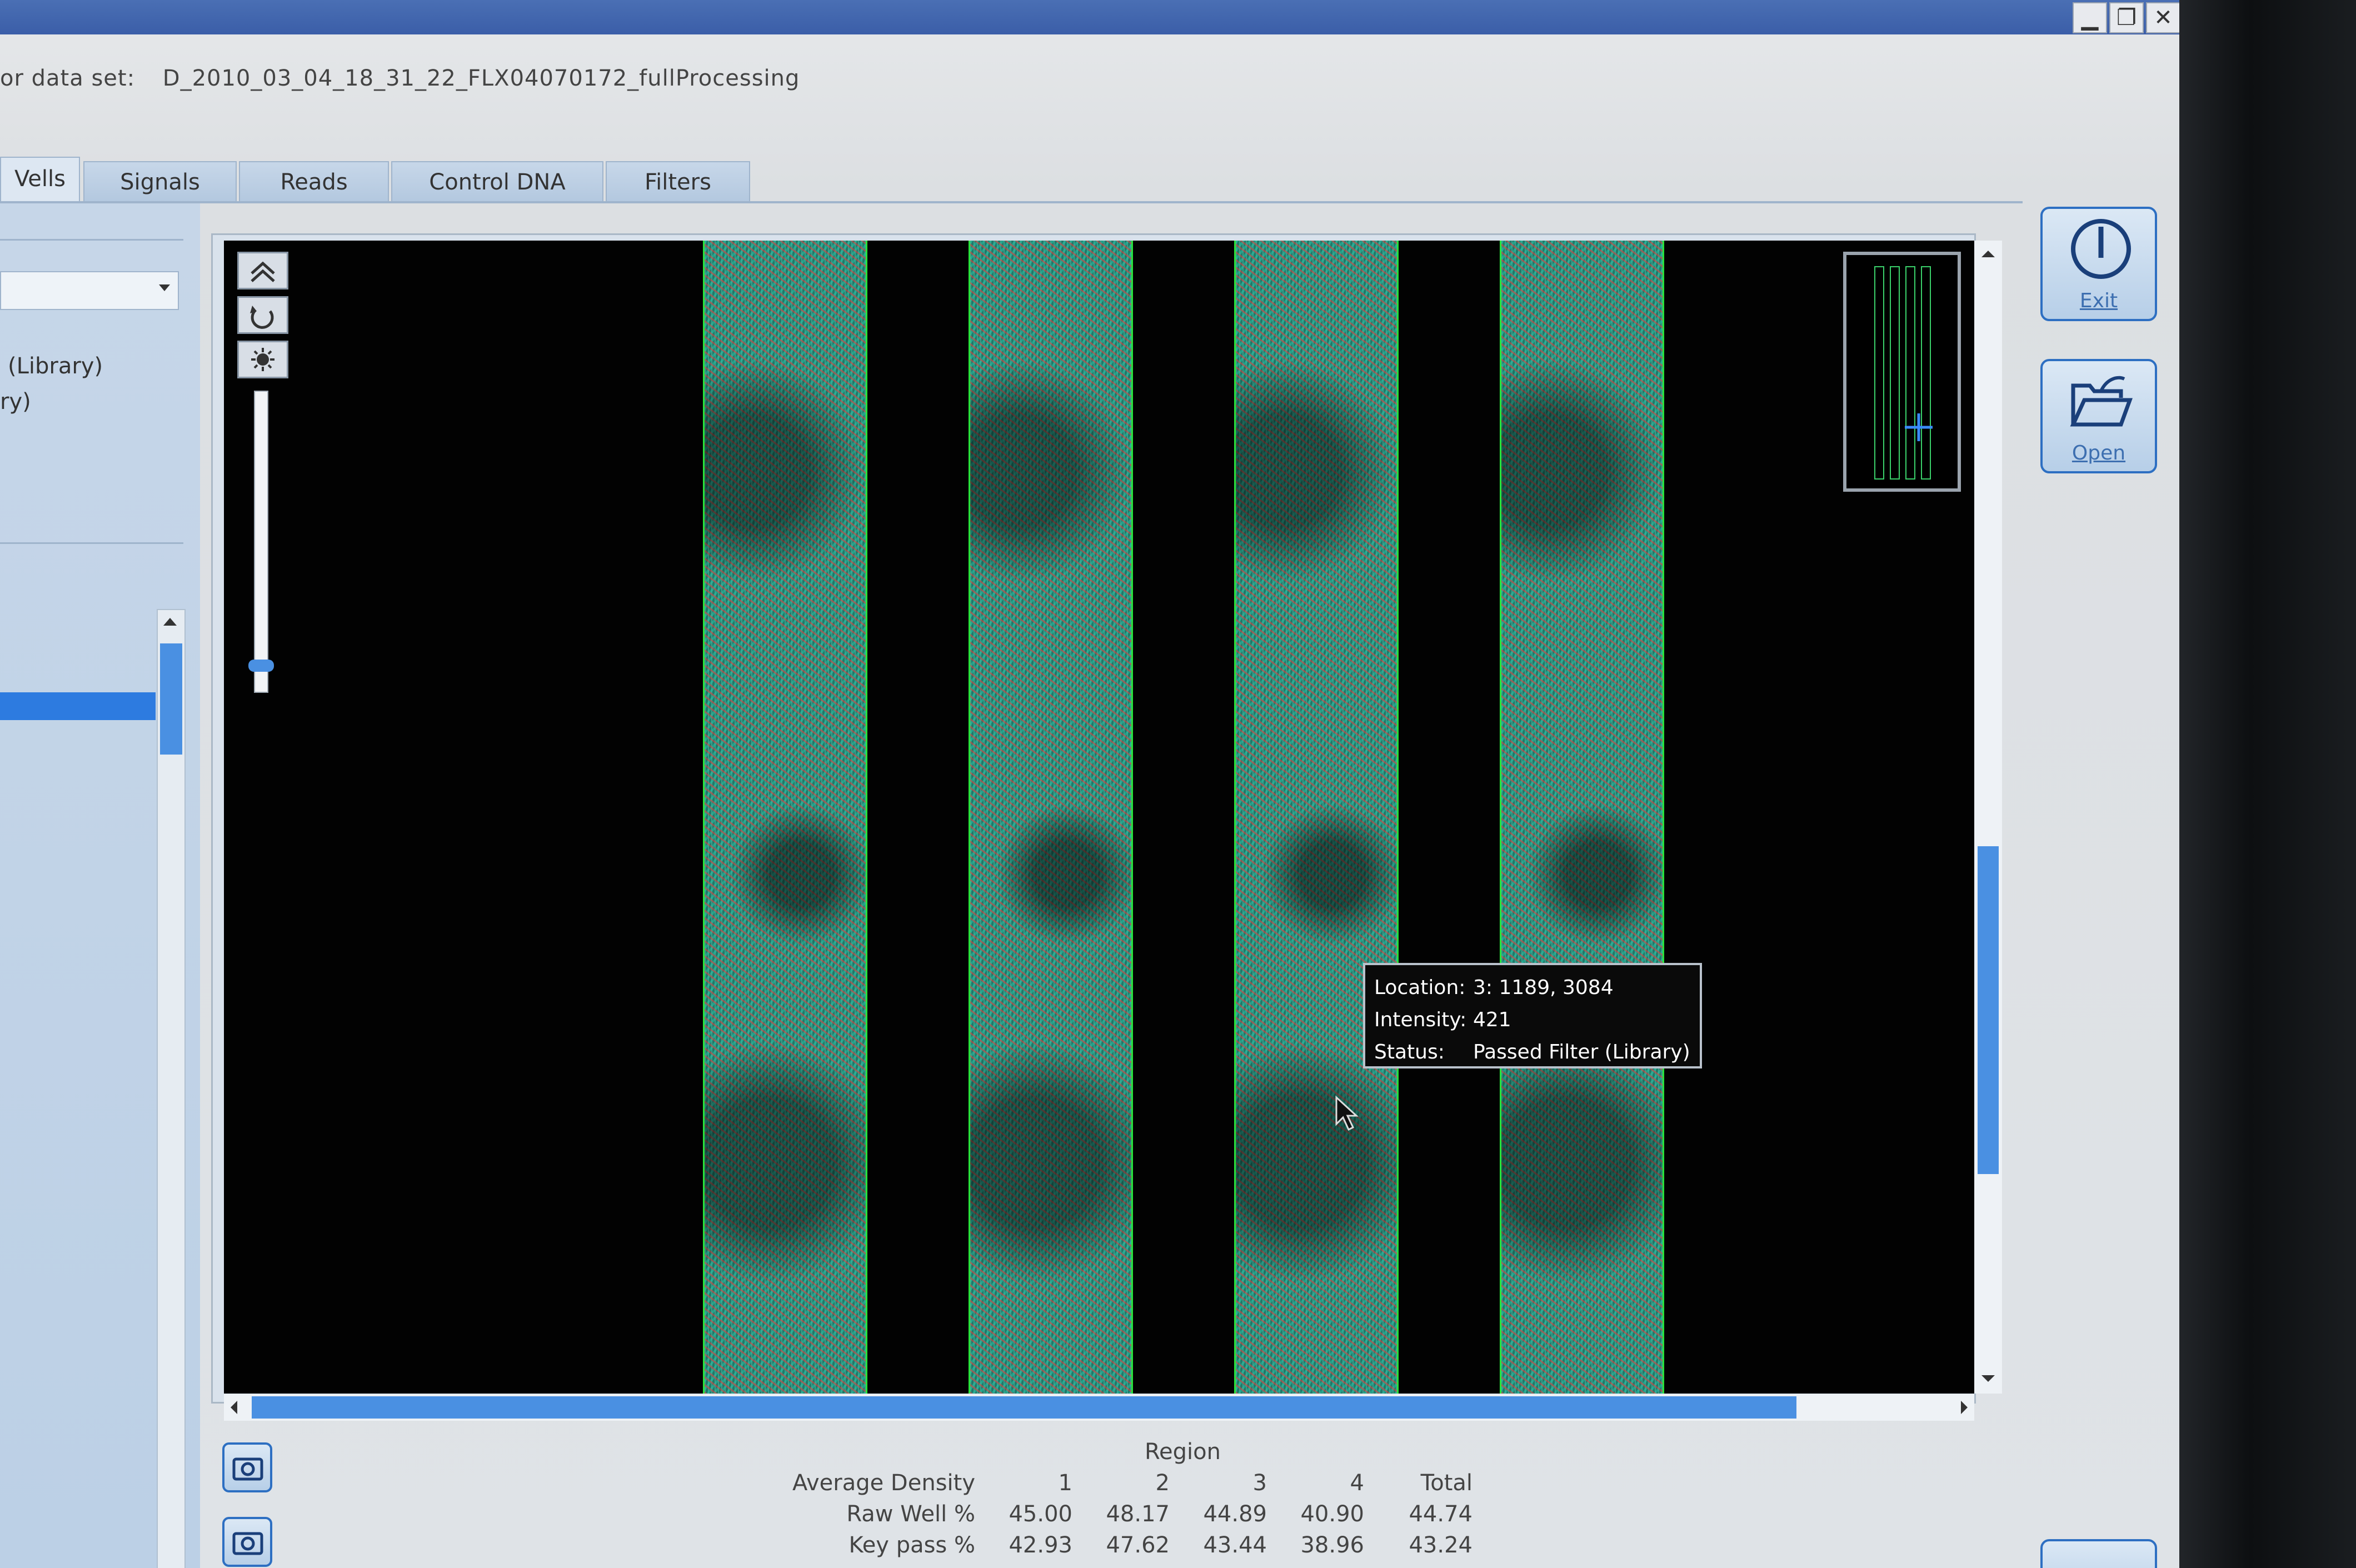  I want to click on tab-control-dna: Control DNA, so click(497, 181).